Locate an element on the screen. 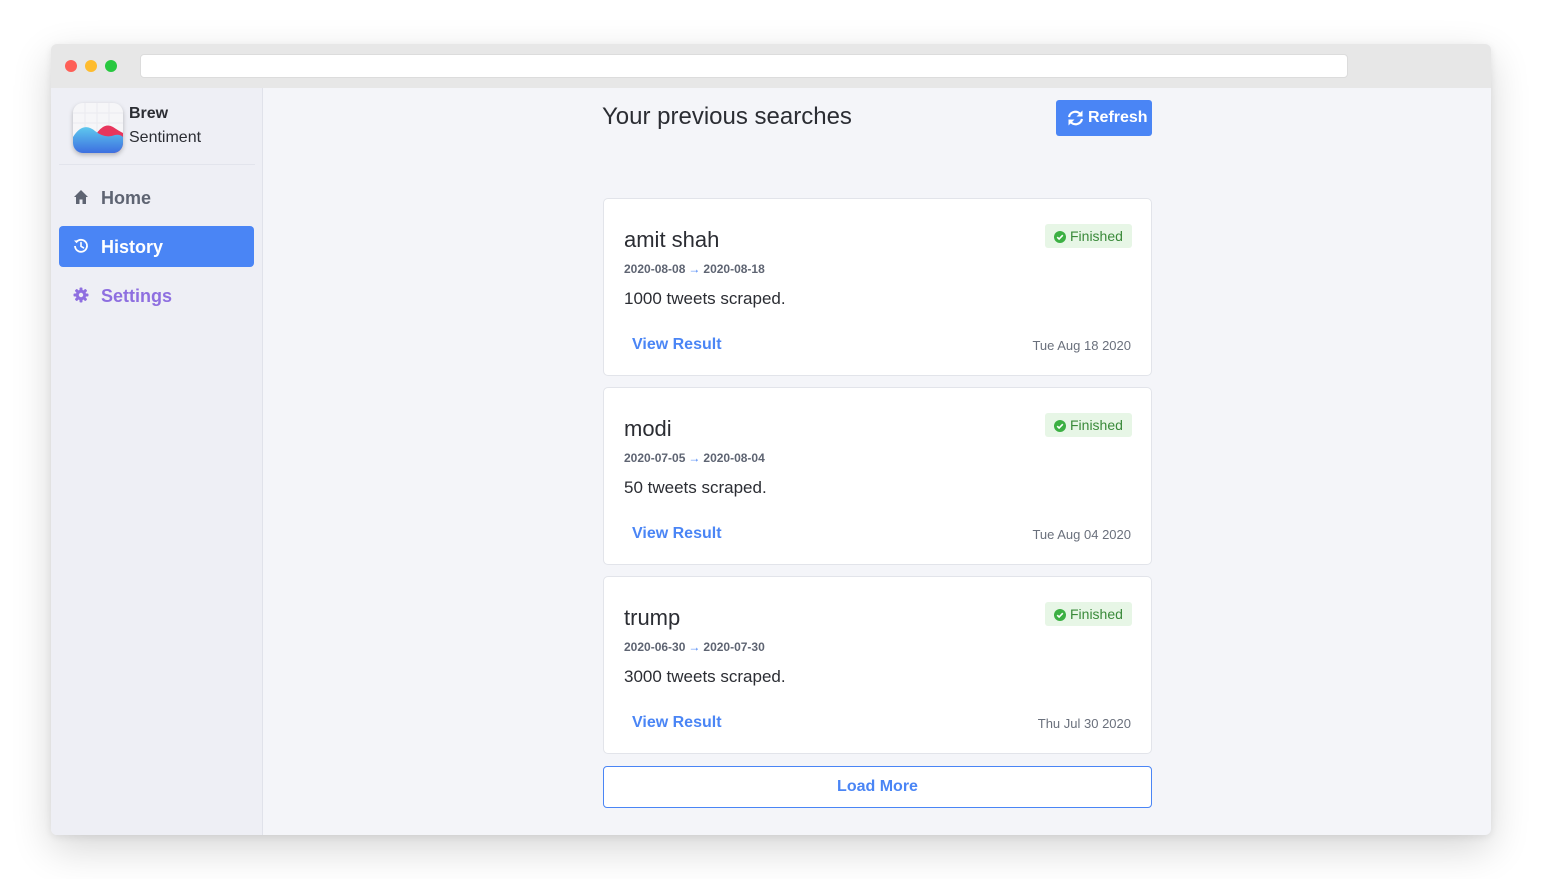  gear-icon is located at coordinates (81, 295).